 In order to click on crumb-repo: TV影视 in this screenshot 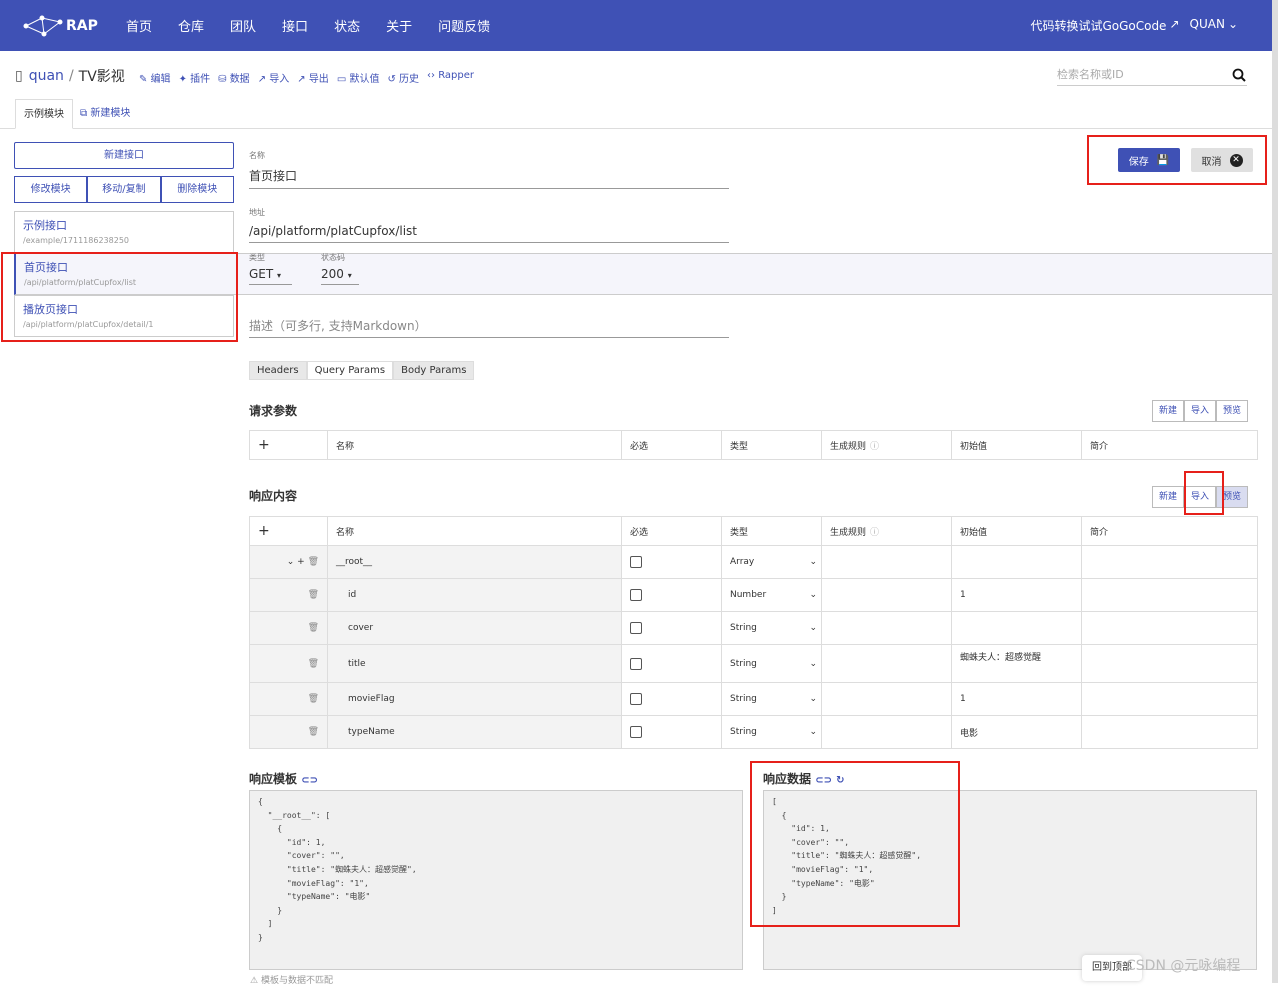, I will do `click(101, 77)`.